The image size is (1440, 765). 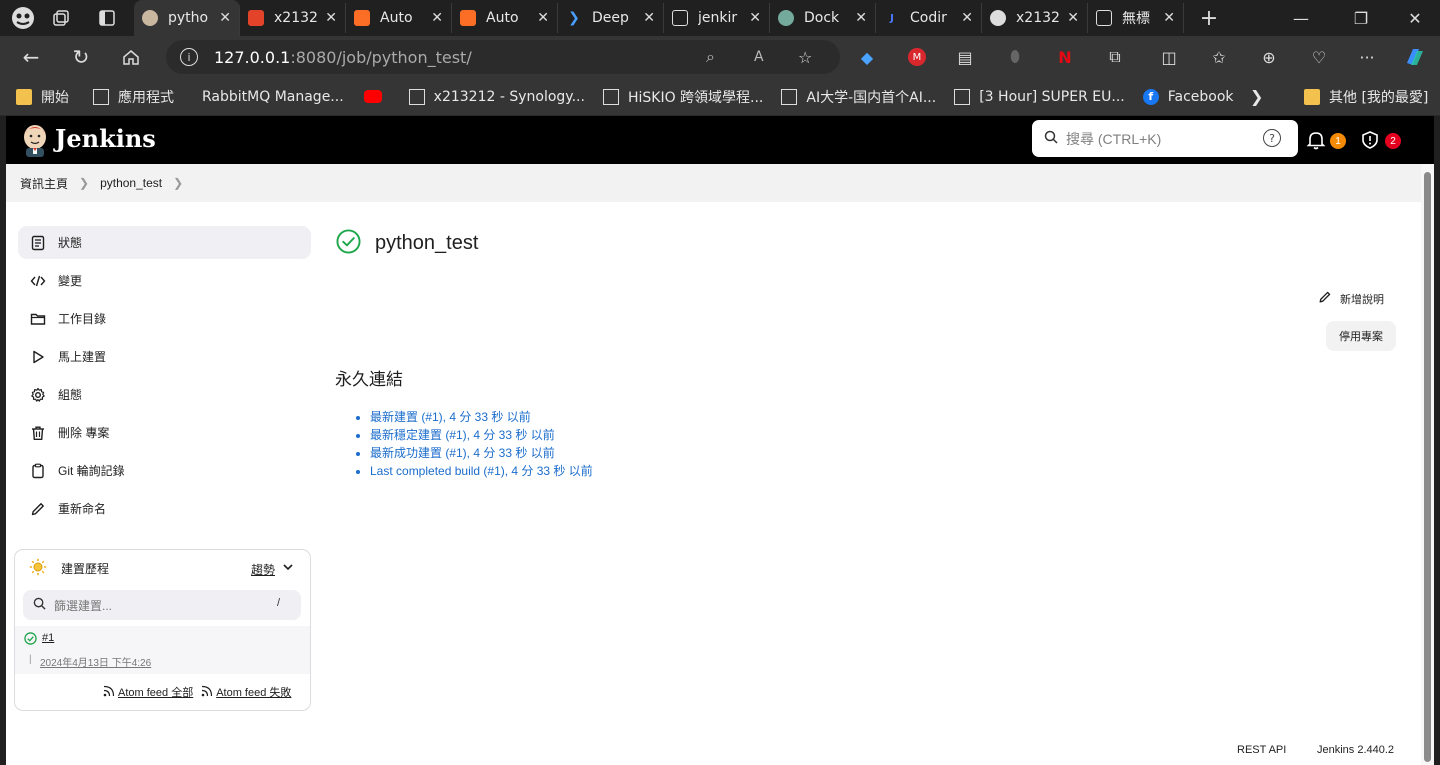 I want to click on split-screen-icon: ◫, so click(x=1169, y=57).